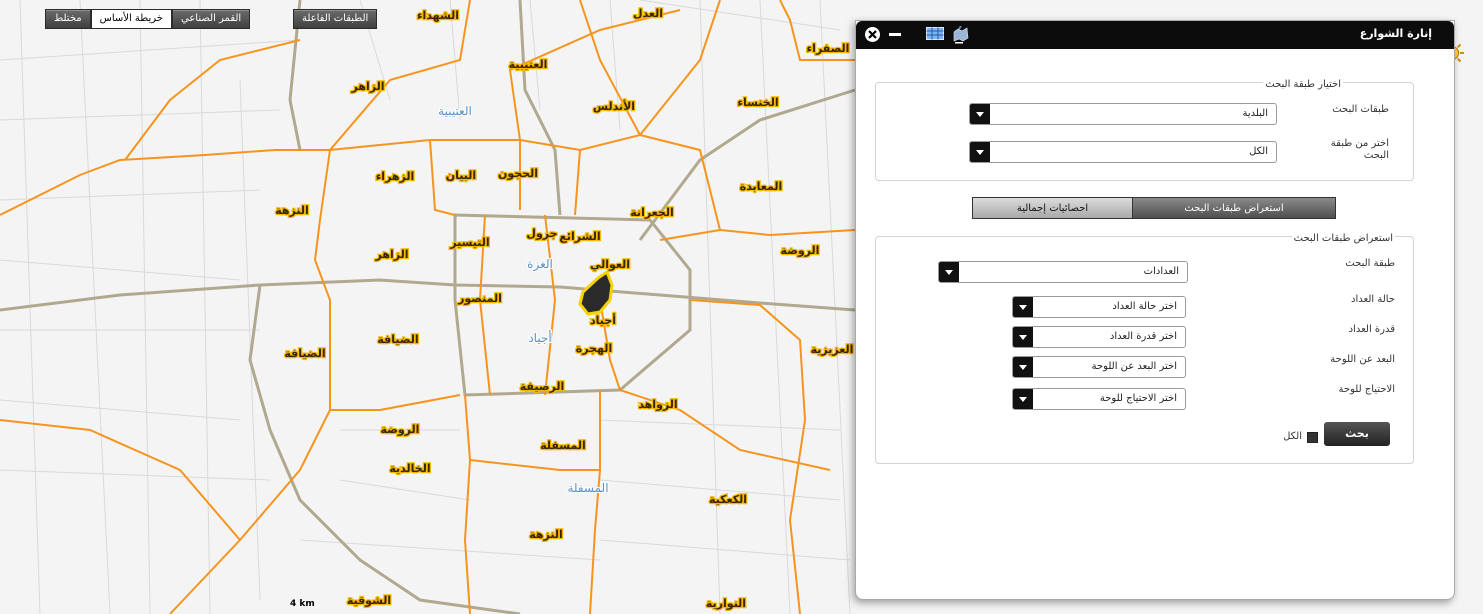  Describe the element at coordinates (1362, 359) in the screenshot. I see `panel-distance-label: البعد عن اللوحة` at that location.